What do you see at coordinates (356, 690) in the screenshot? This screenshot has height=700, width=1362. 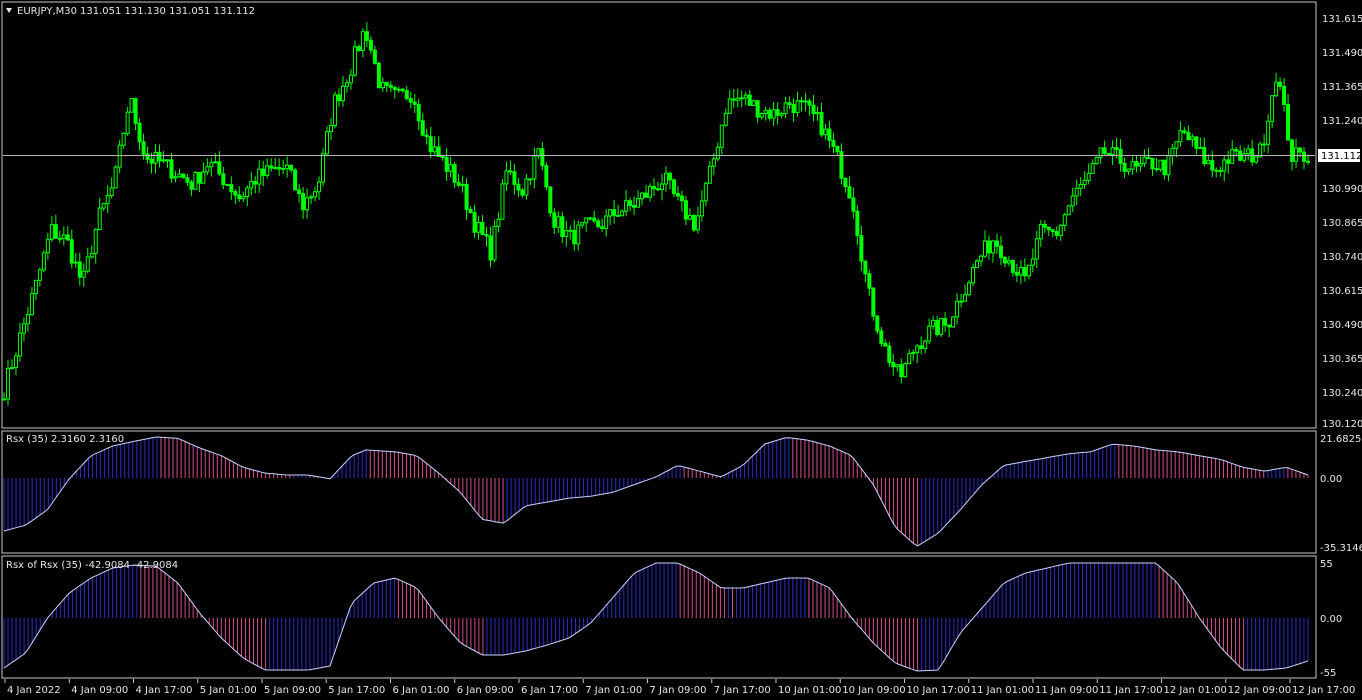 I see `time-tick-label: 5 Jan 17:00` at bounding box center [356, 690].